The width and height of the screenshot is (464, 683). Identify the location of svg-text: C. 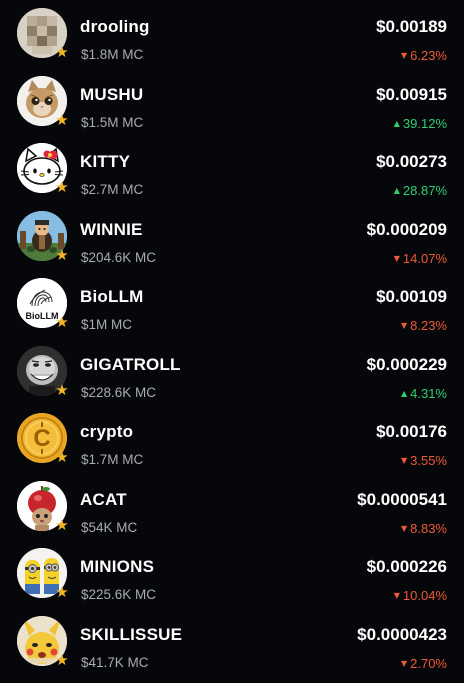
(41, 438).